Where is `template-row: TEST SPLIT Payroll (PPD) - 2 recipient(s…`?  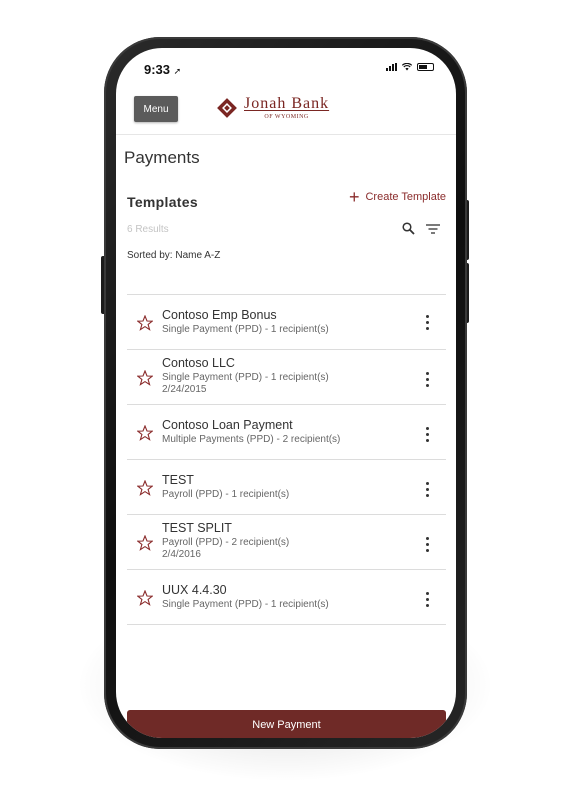
template-row: TEST SPLIT Payroll (PPD) - 2 recipient(s… is located at coordinates (286, 542).